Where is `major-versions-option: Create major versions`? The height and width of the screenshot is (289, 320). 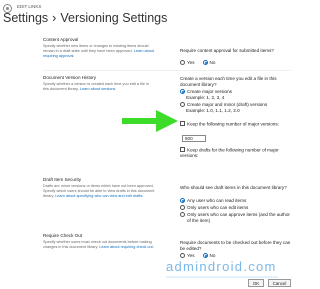 major-versions-option: Create major versions is located at coordinates (206, 91).